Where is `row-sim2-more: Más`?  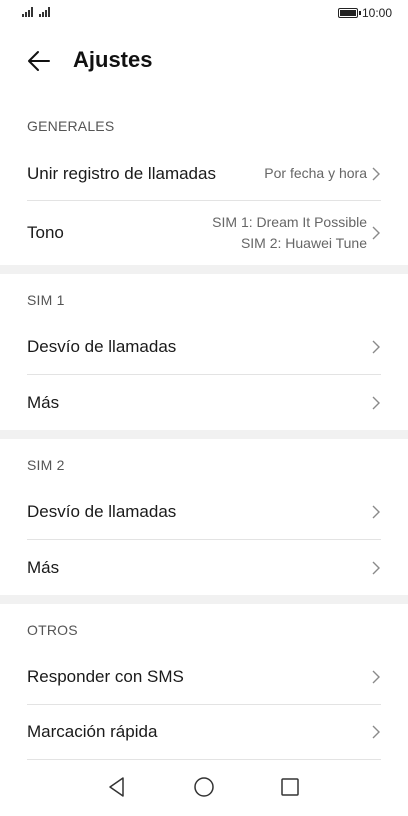 row-sim2-more: Más is located at coordinates (204, 567).